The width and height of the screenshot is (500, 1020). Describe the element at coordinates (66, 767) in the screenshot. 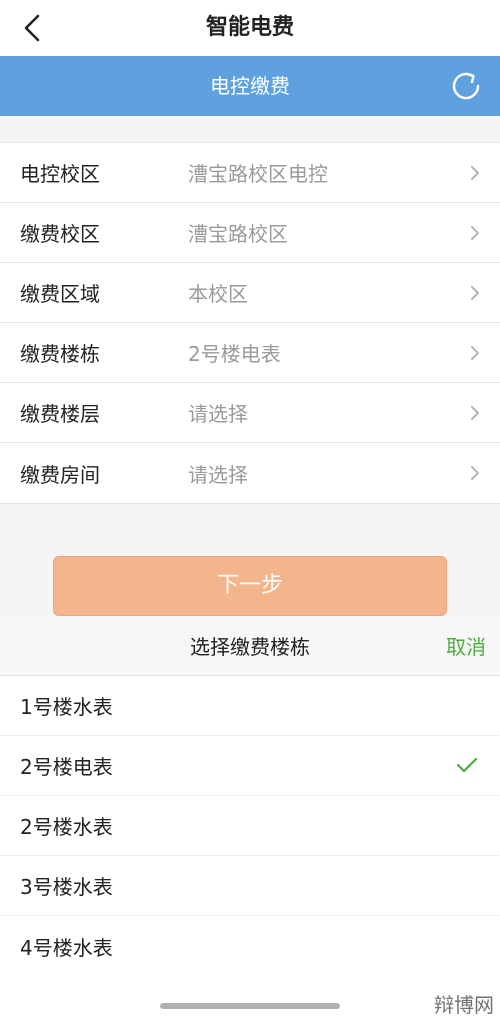

I see `picker-option-label: 2号楼电表` at that location.